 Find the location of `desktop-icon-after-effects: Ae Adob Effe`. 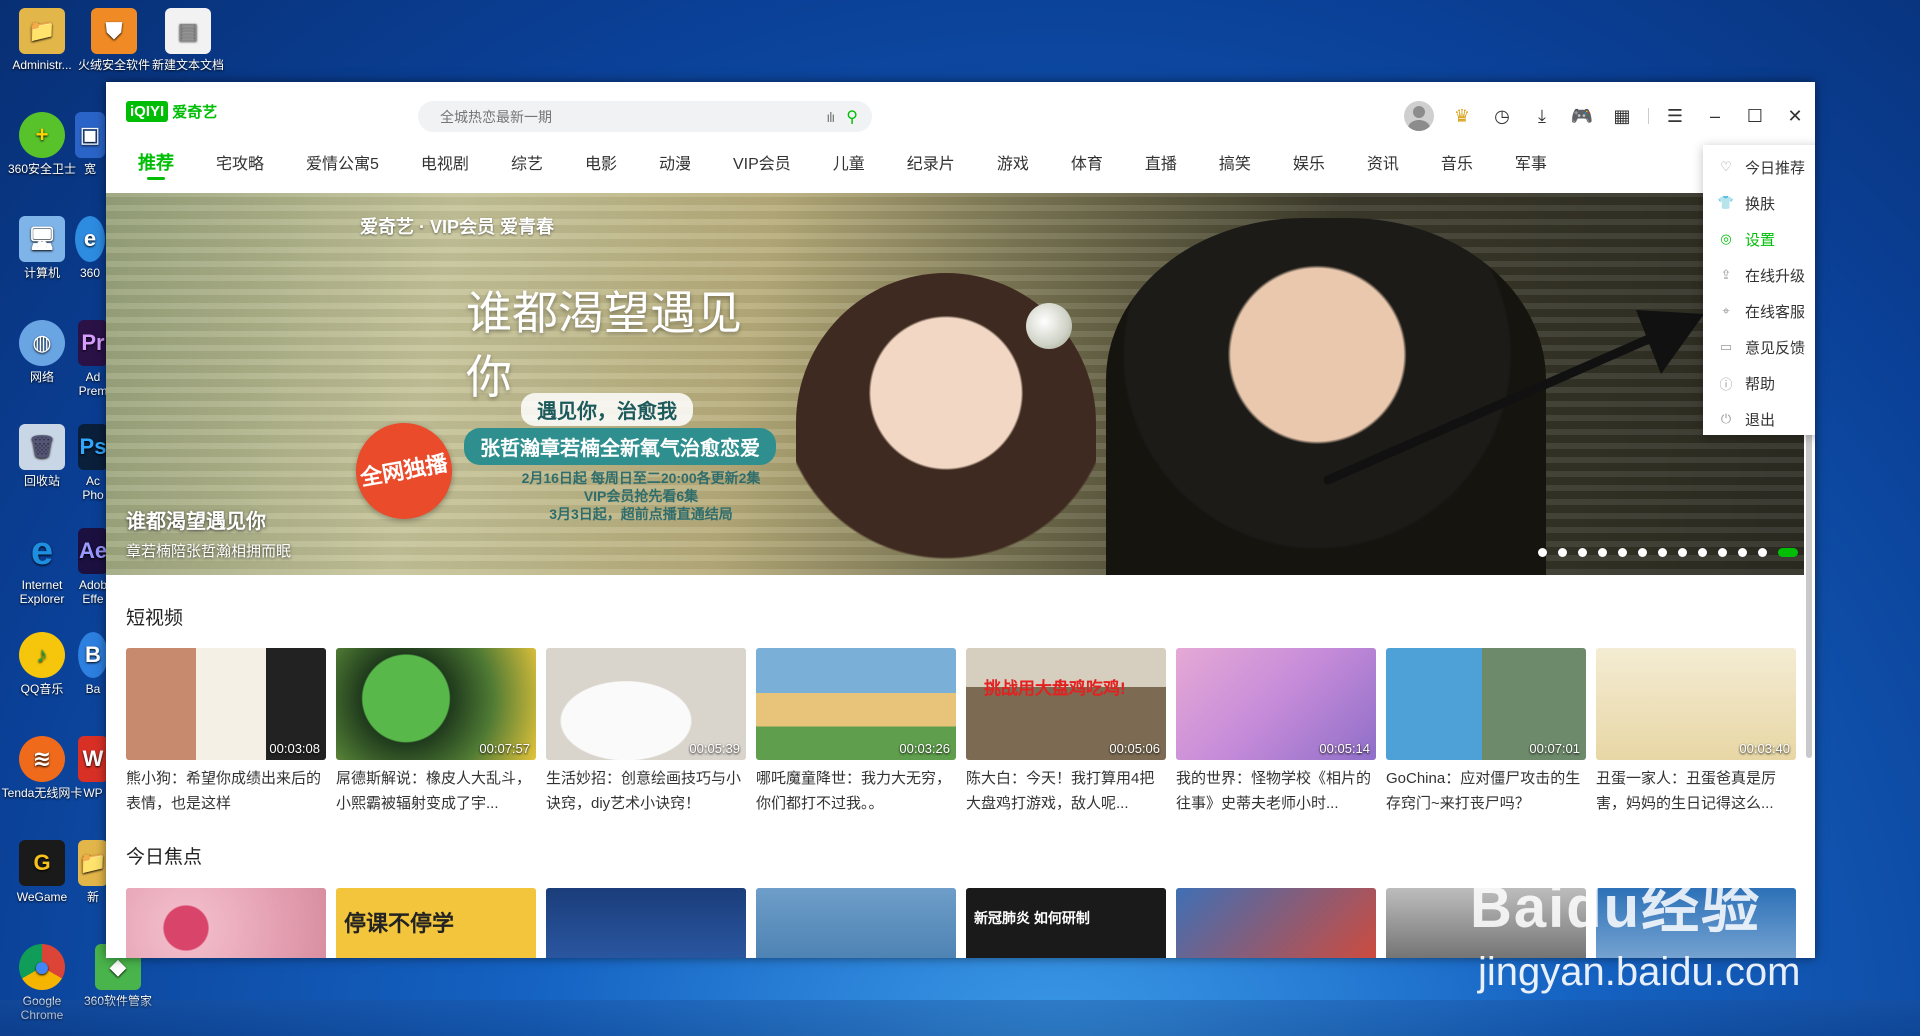

desktop-icon-after-effects: Ae Adob Effe is located at coordinates (93, 567).